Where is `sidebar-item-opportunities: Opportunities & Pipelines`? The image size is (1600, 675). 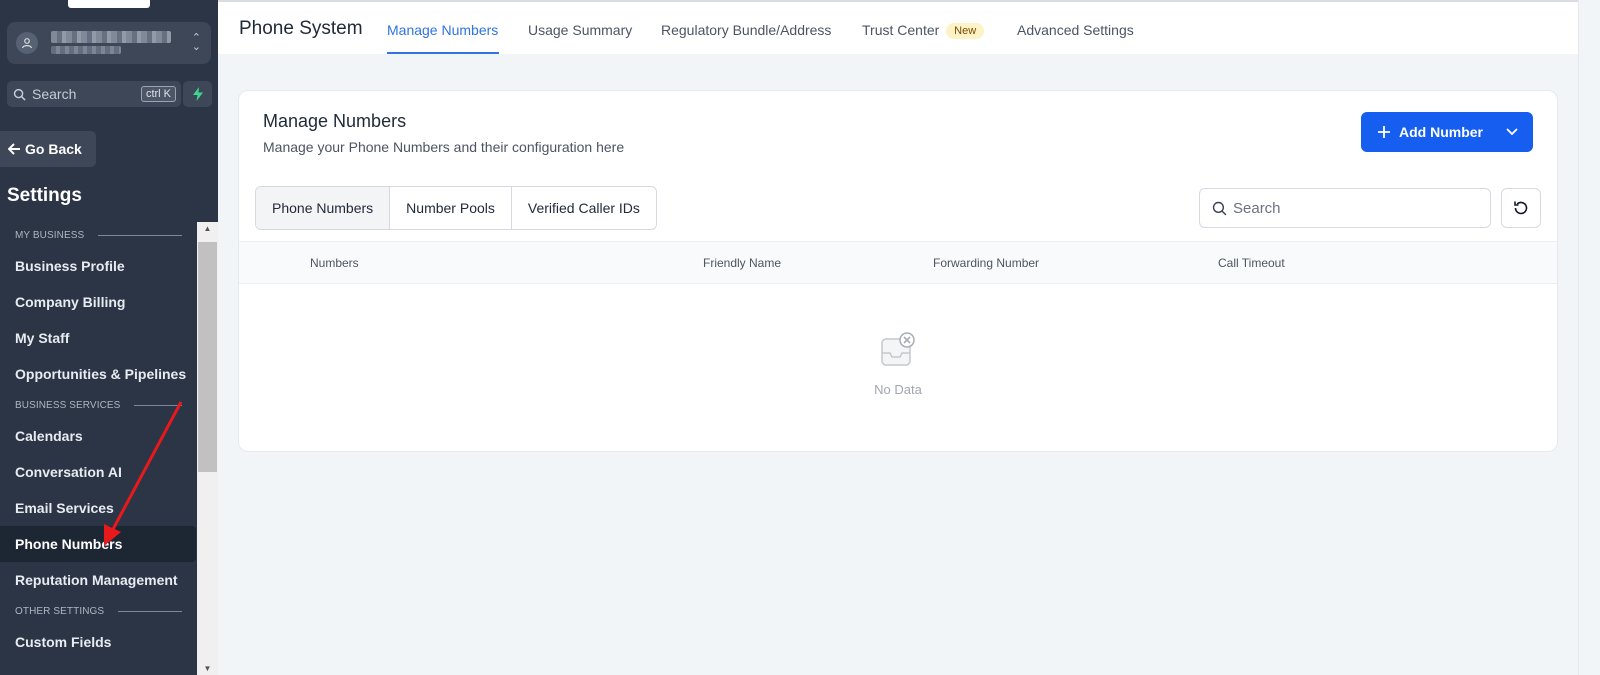
sidebar-item-opportunities: Opportunities & Pipelines is located at coordinates (98, 374).